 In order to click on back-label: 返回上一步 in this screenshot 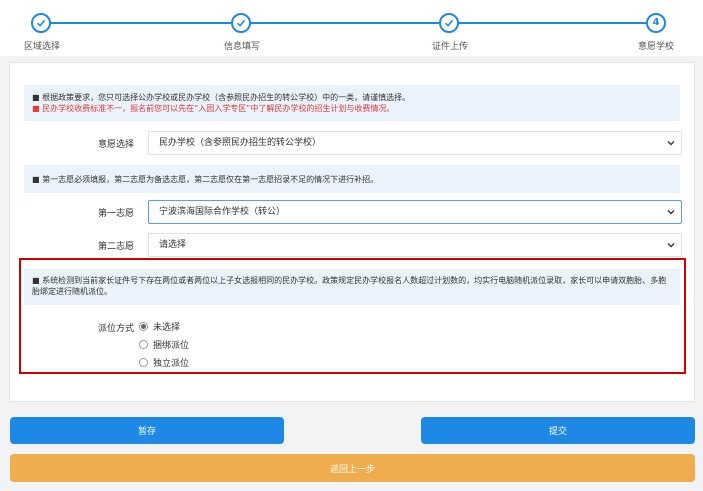, I will do `click(352, 469)`.